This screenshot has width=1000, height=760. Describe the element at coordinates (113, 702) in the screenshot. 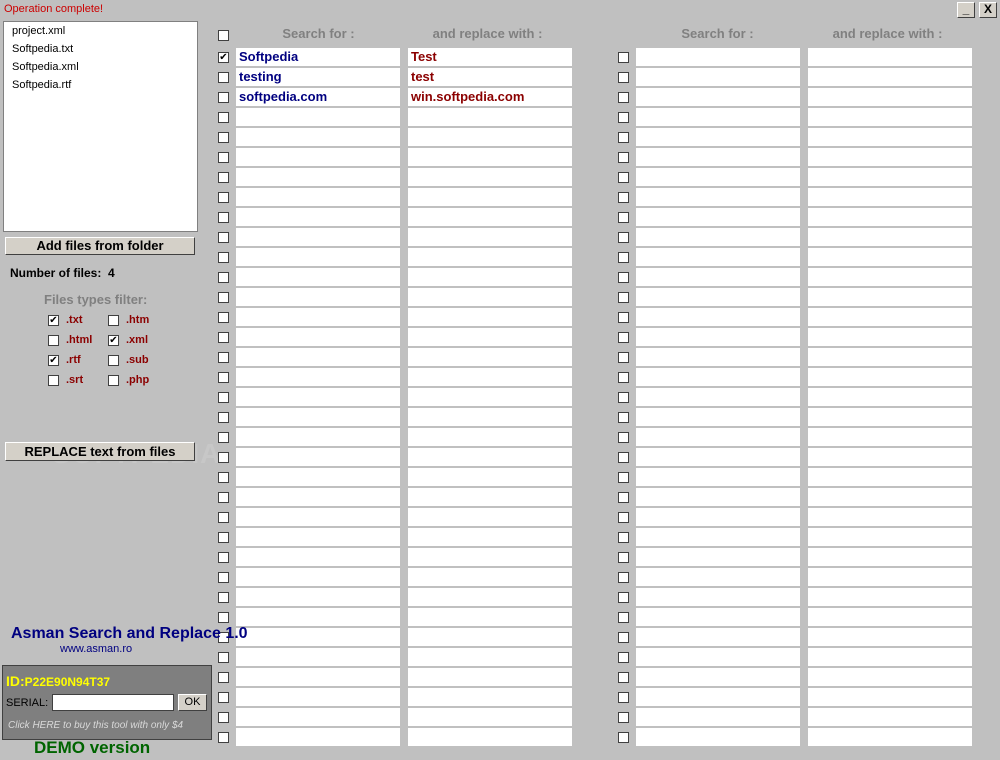

I see `serial-input` at that location.